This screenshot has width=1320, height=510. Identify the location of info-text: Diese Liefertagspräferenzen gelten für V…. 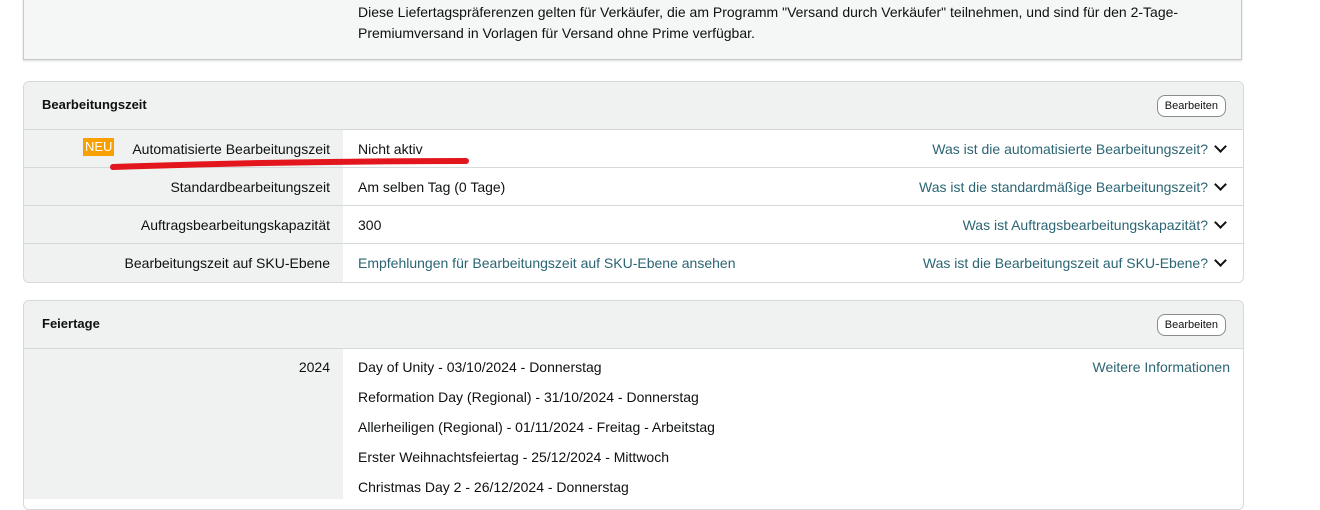
(768, 22).